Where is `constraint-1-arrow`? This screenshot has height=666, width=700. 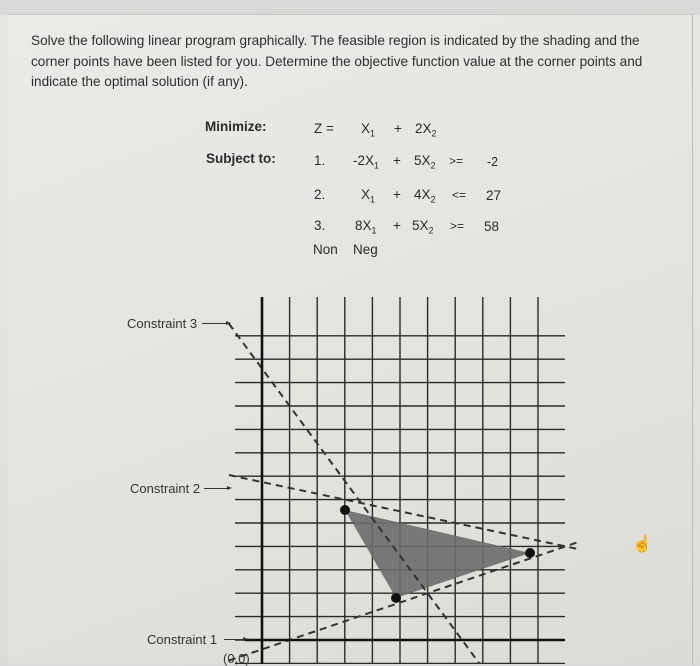
constraint-1-arrow is located at coordinates (236, 639).